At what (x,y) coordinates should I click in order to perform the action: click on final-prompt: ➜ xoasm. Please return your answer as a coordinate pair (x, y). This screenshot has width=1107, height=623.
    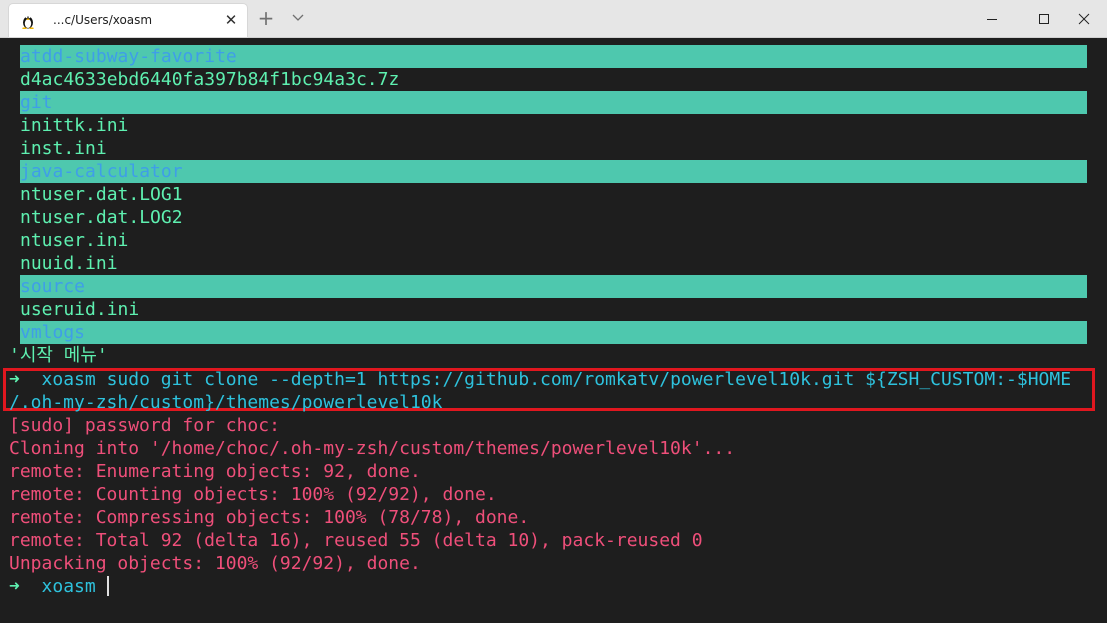
    Looking at the image, I should click on (52, 586).